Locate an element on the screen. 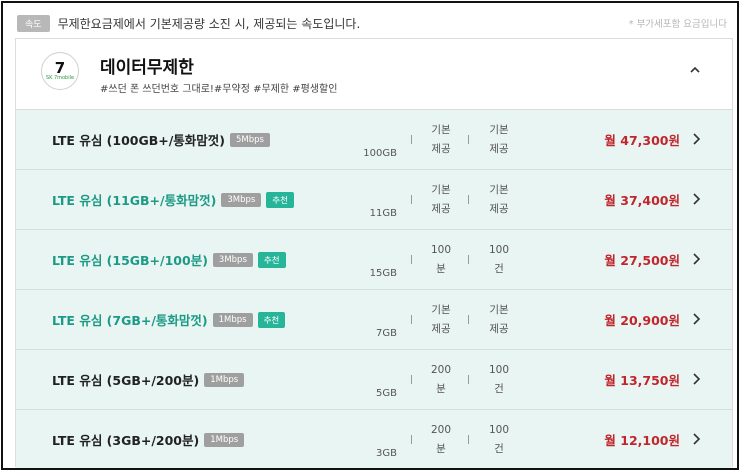 The height and width of the screenshot is (471, 740). logo-mark: 7 is located at coordinates (60, 67).